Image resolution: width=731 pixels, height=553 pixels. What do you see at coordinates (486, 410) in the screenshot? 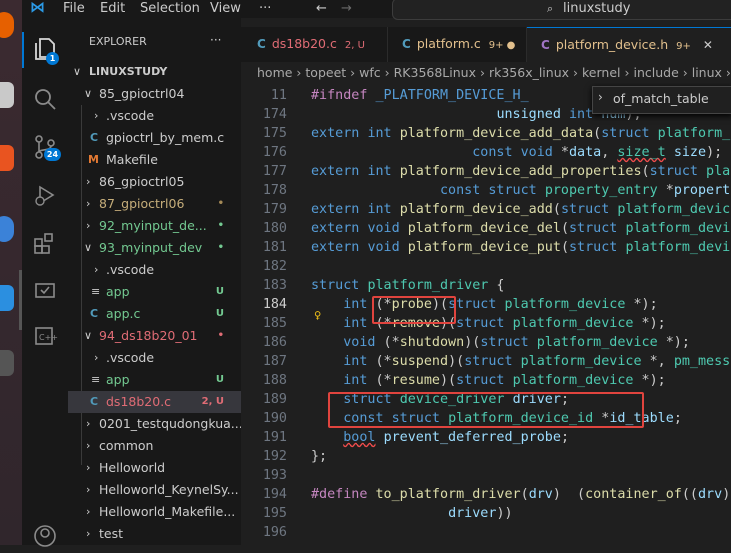
I see `highlight-box-driver` at bounding box center [486, 410].